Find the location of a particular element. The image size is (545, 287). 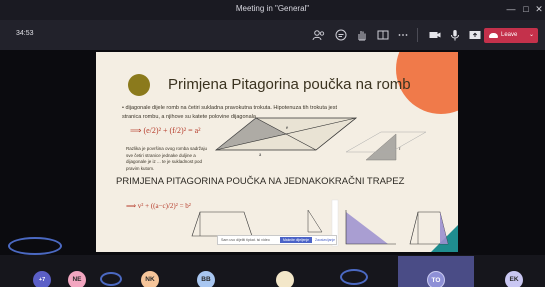

participants-icon is located at coordinates (319, 35).